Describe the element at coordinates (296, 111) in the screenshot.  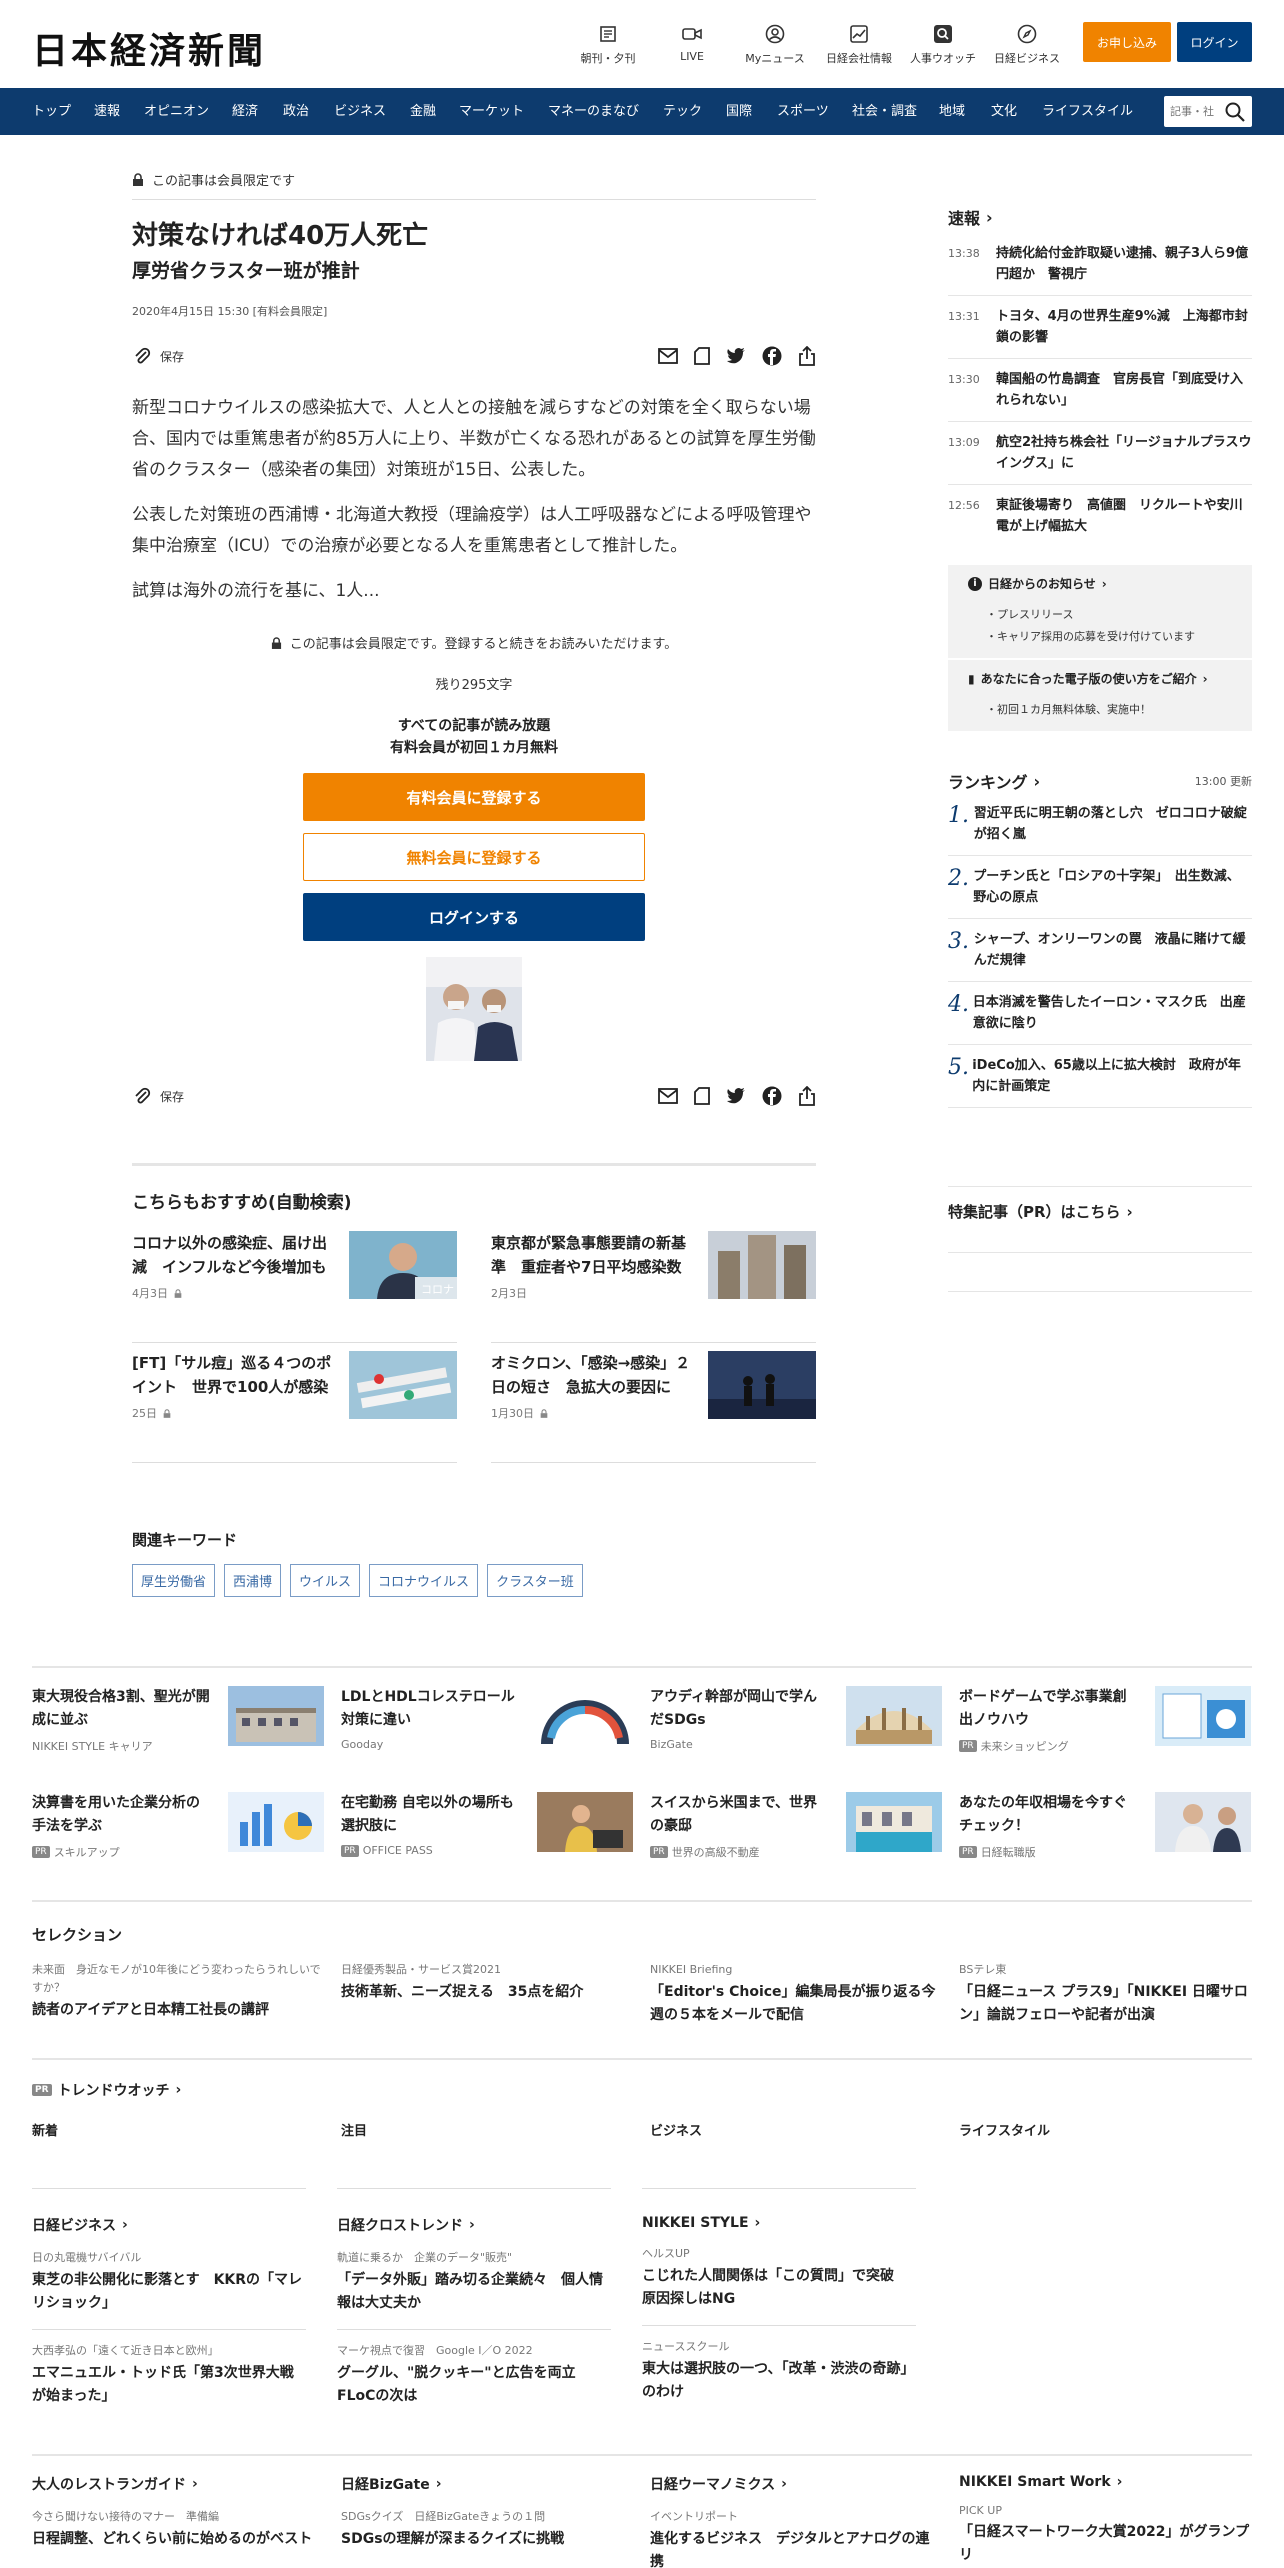
I see `nav-politics: 政治` at that location.